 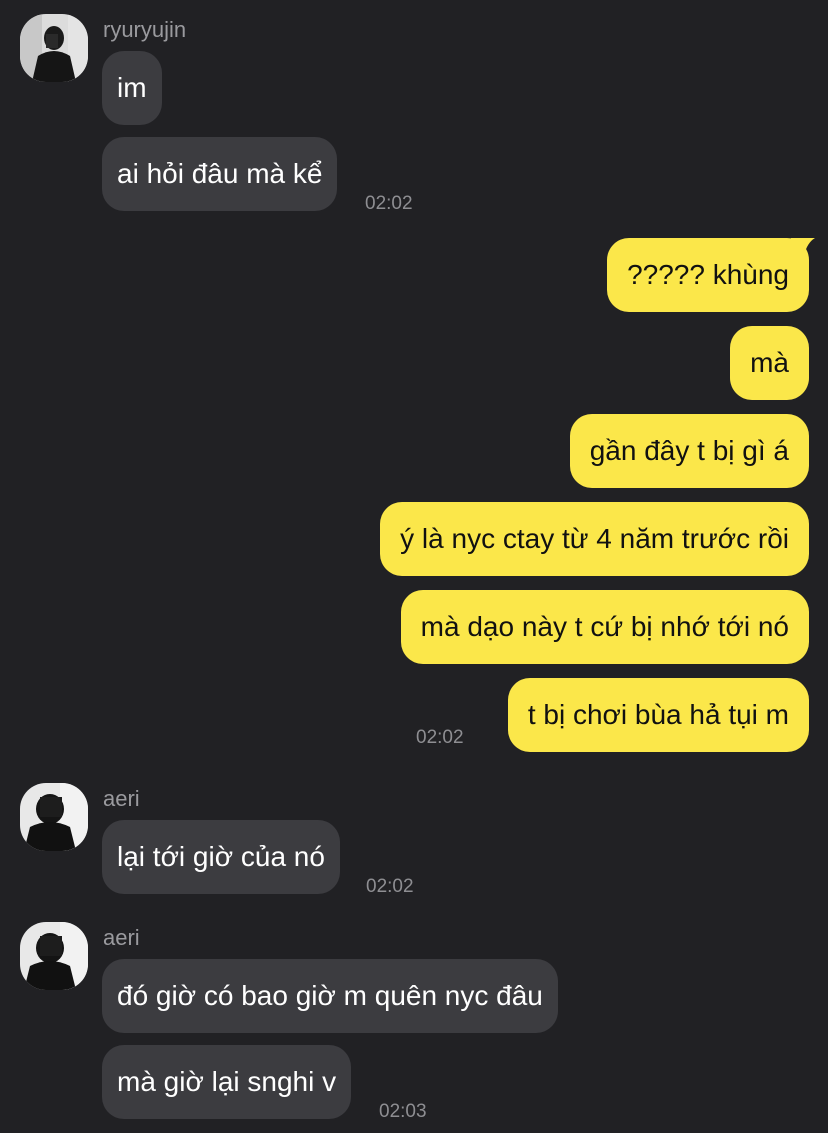 I want to click on message-bubble-outgoing: mà, so click(x=769, y=363).